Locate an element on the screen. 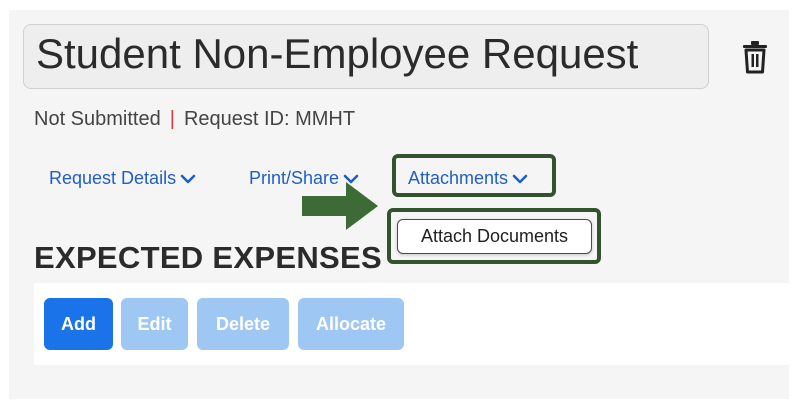 Image resolution: width=795 pixels, height=403 pixels. request-id: Request ID: MMHT is located at coordinates (269, 119).